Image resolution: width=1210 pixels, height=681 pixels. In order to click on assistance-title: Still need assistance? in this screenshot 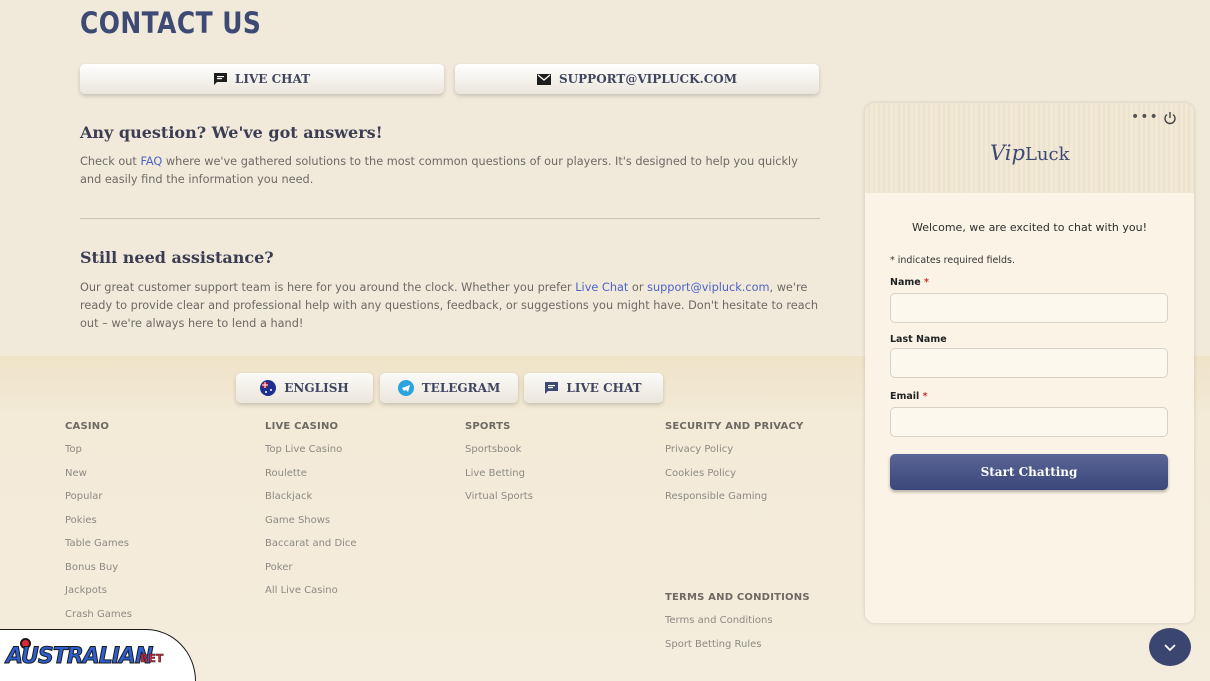, I will do `click(177, 257)`.